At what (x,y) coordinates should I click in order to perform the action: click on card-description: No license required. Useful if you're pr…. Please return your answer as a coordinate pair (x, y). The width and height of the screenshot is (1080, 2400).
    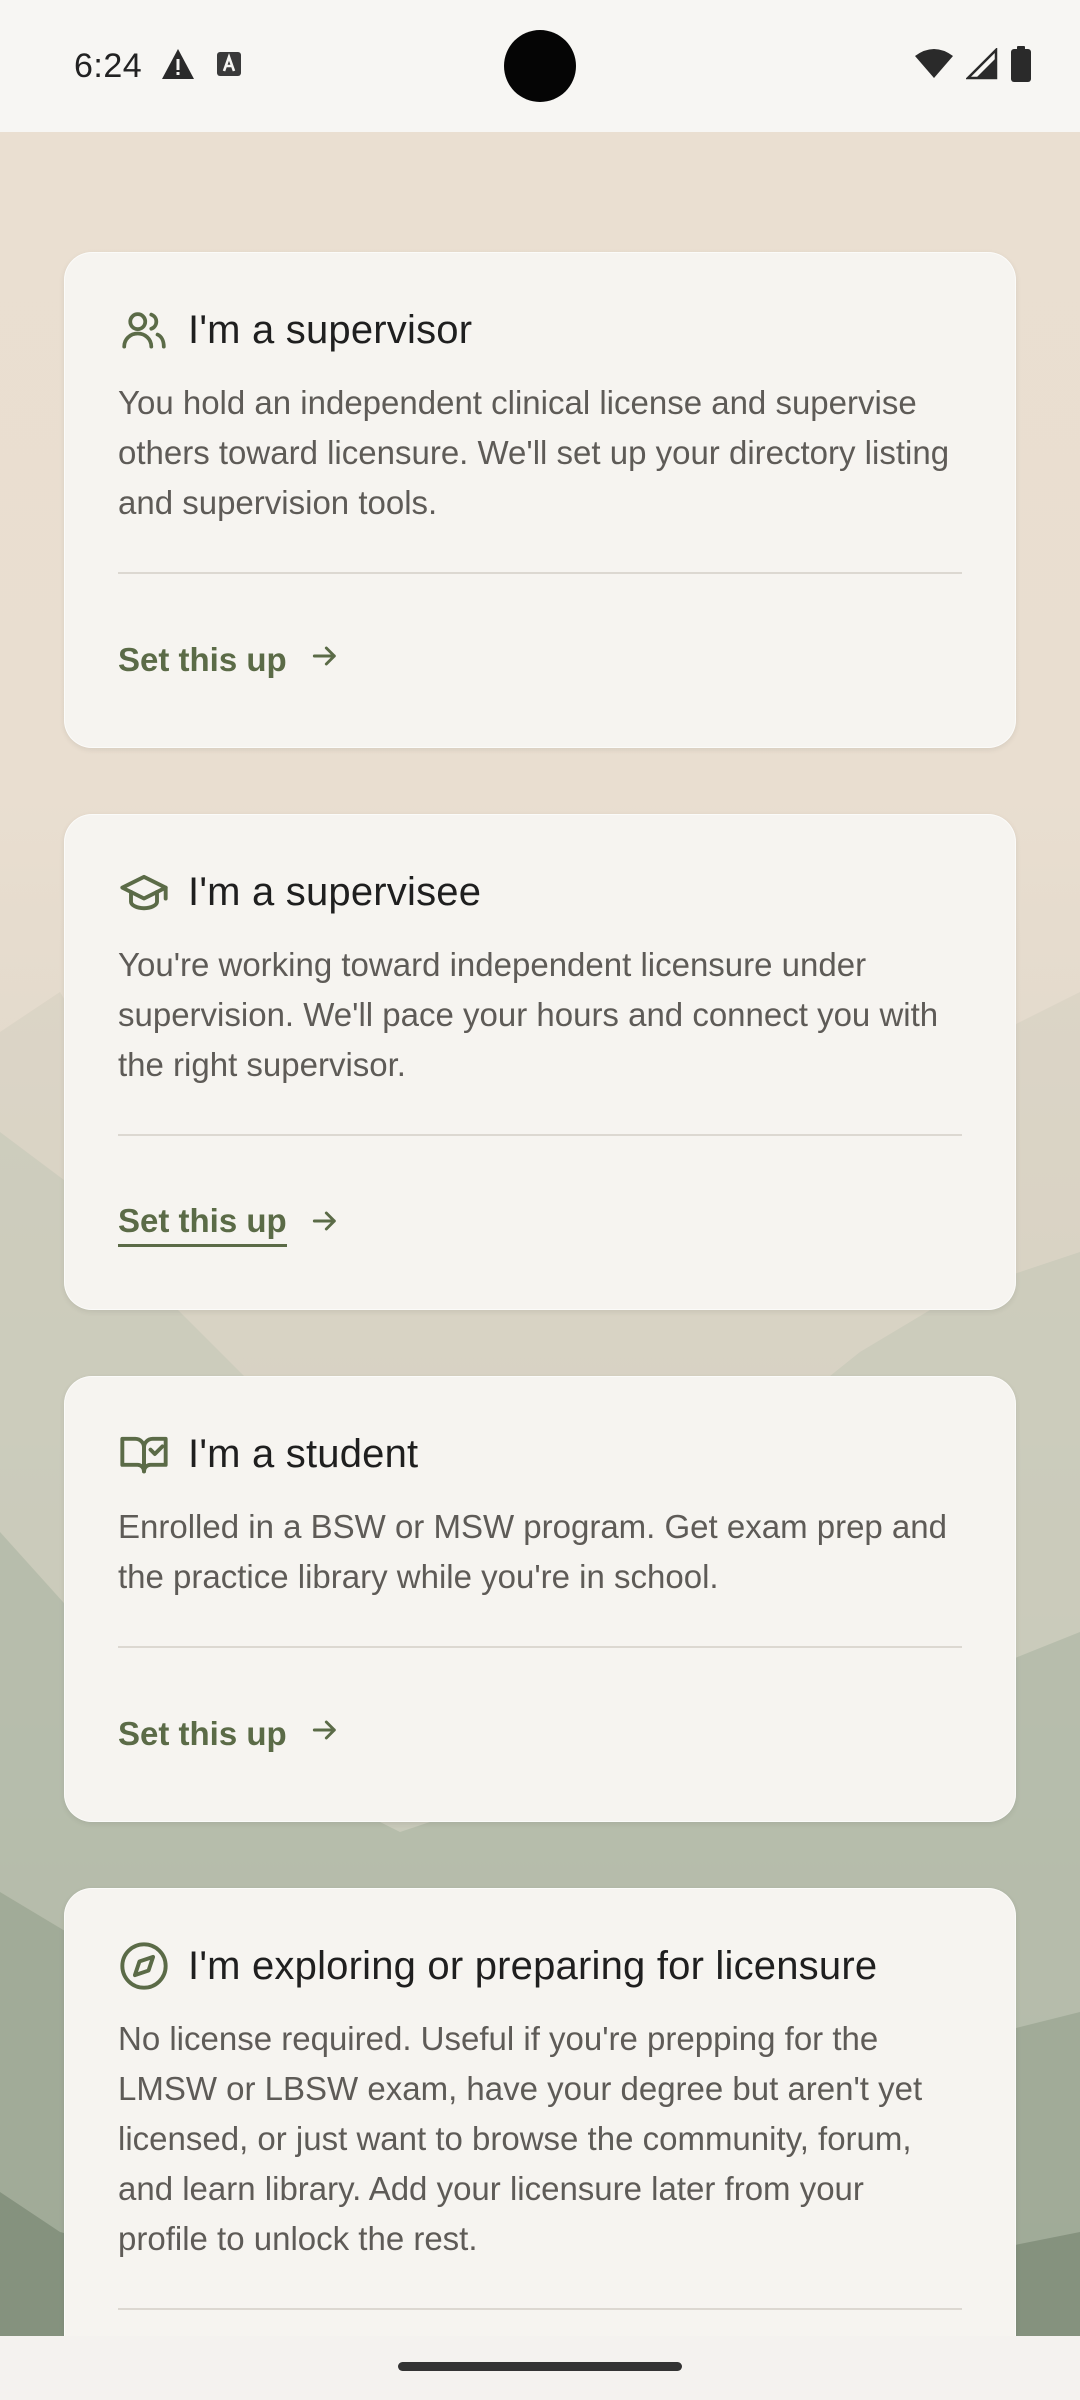
    Looking at the image, I should click on (520, 2138).